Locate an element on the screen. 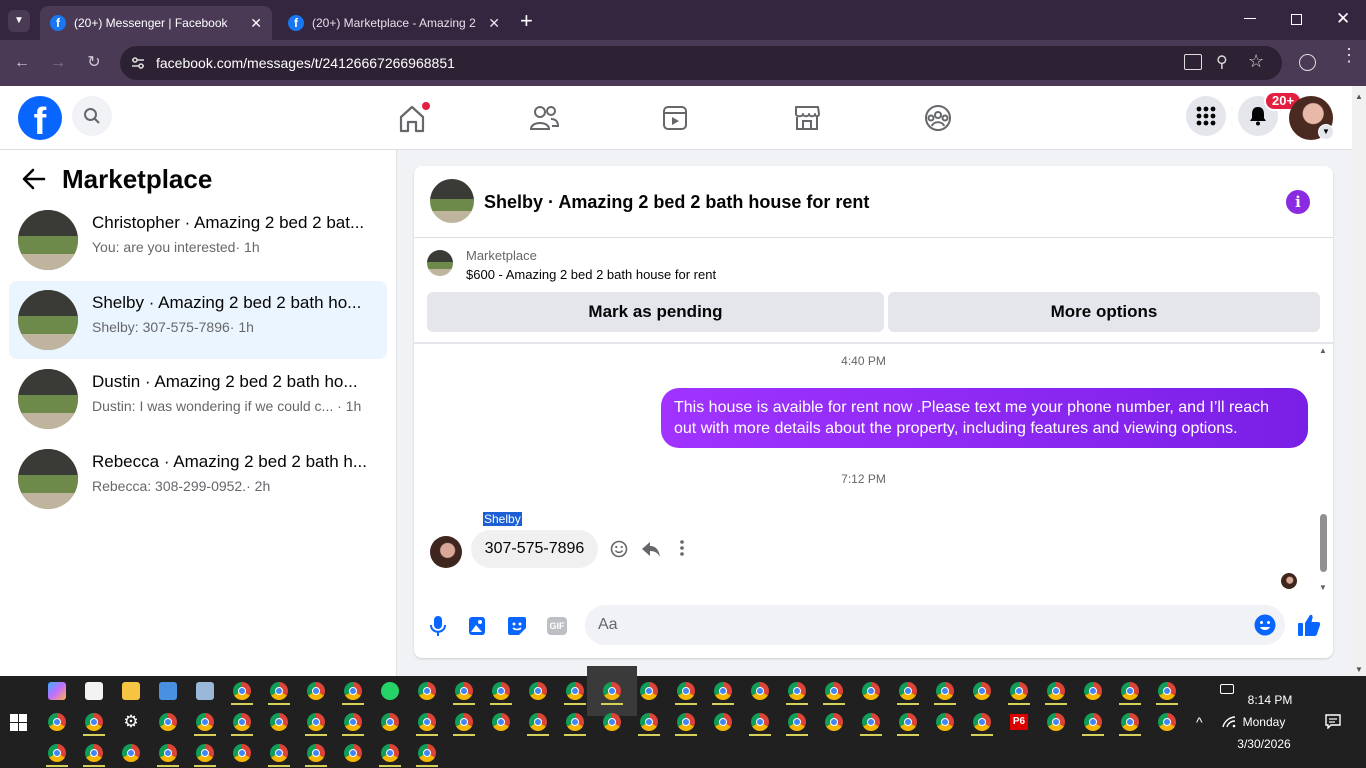 The width and height of the screenshot is (1366, 768). groups-nav-button is located at coordinates (938, 118).